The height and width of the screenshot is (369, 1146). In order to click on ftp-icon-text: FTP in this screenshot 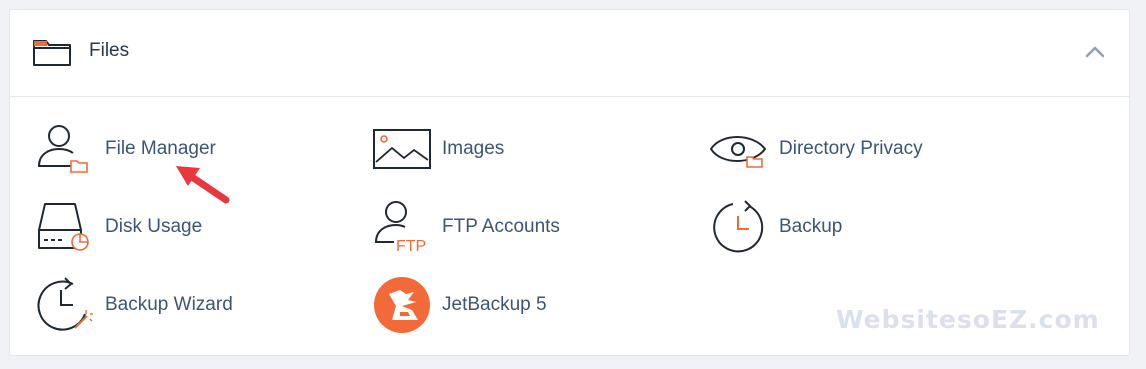, I will do `click(411, 246)`.